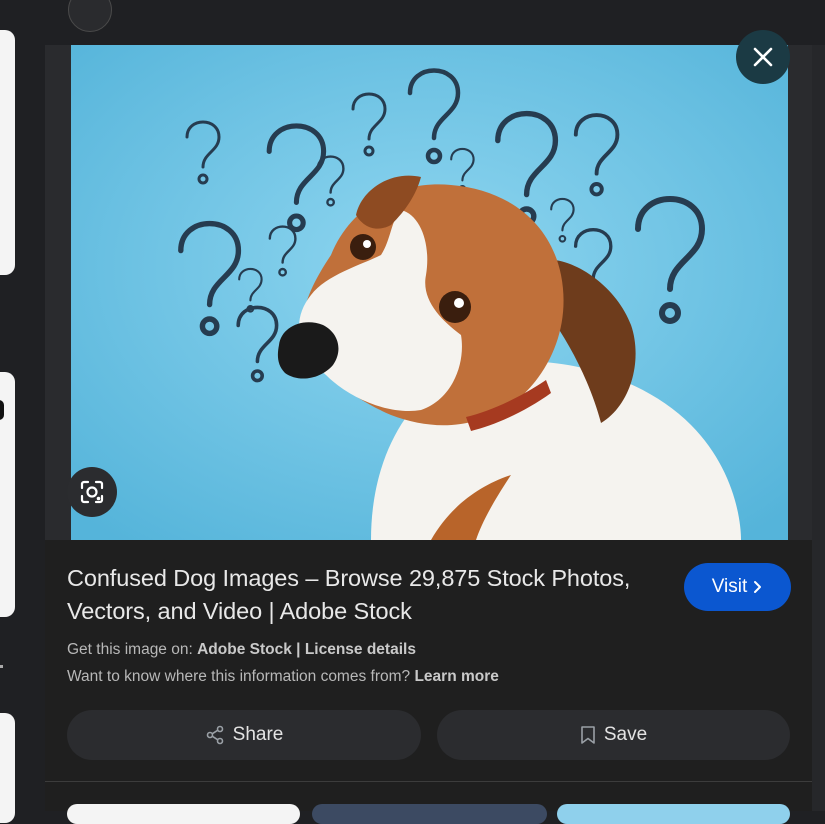 The image size is (825, 824). What do you see at coordinates (90, 16) in the screenshot?
I see `background-avatar` at bounding box center [90, 16].